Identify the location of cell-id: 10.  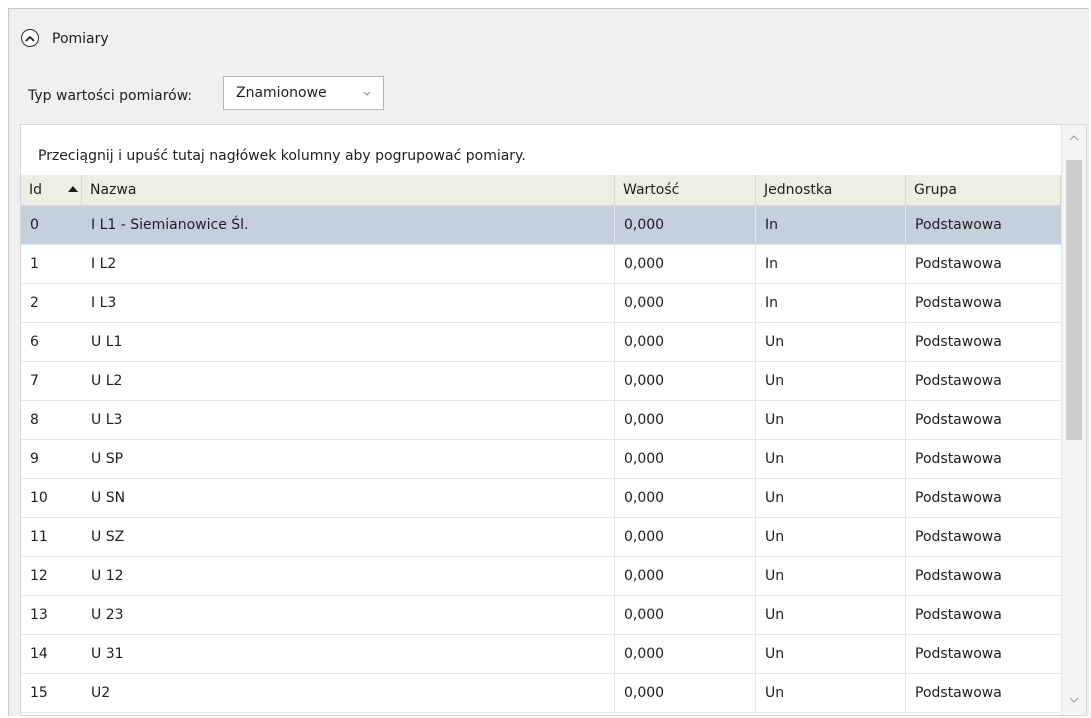
(39, 498).